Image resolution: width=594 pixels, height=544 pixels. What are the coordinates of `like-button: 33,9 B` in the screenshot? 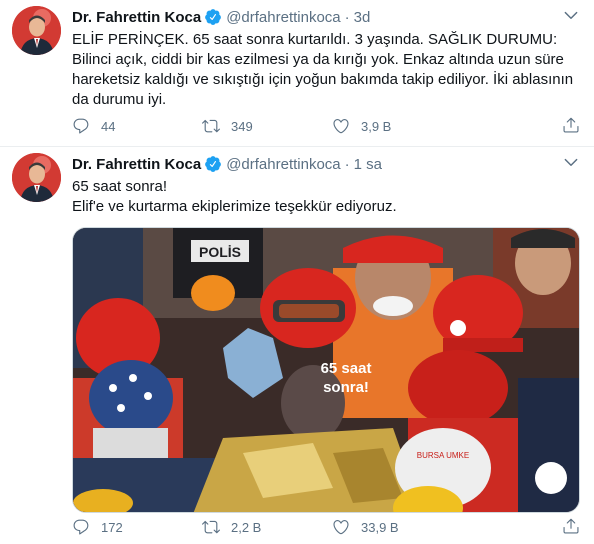 It's located at (397, 527).